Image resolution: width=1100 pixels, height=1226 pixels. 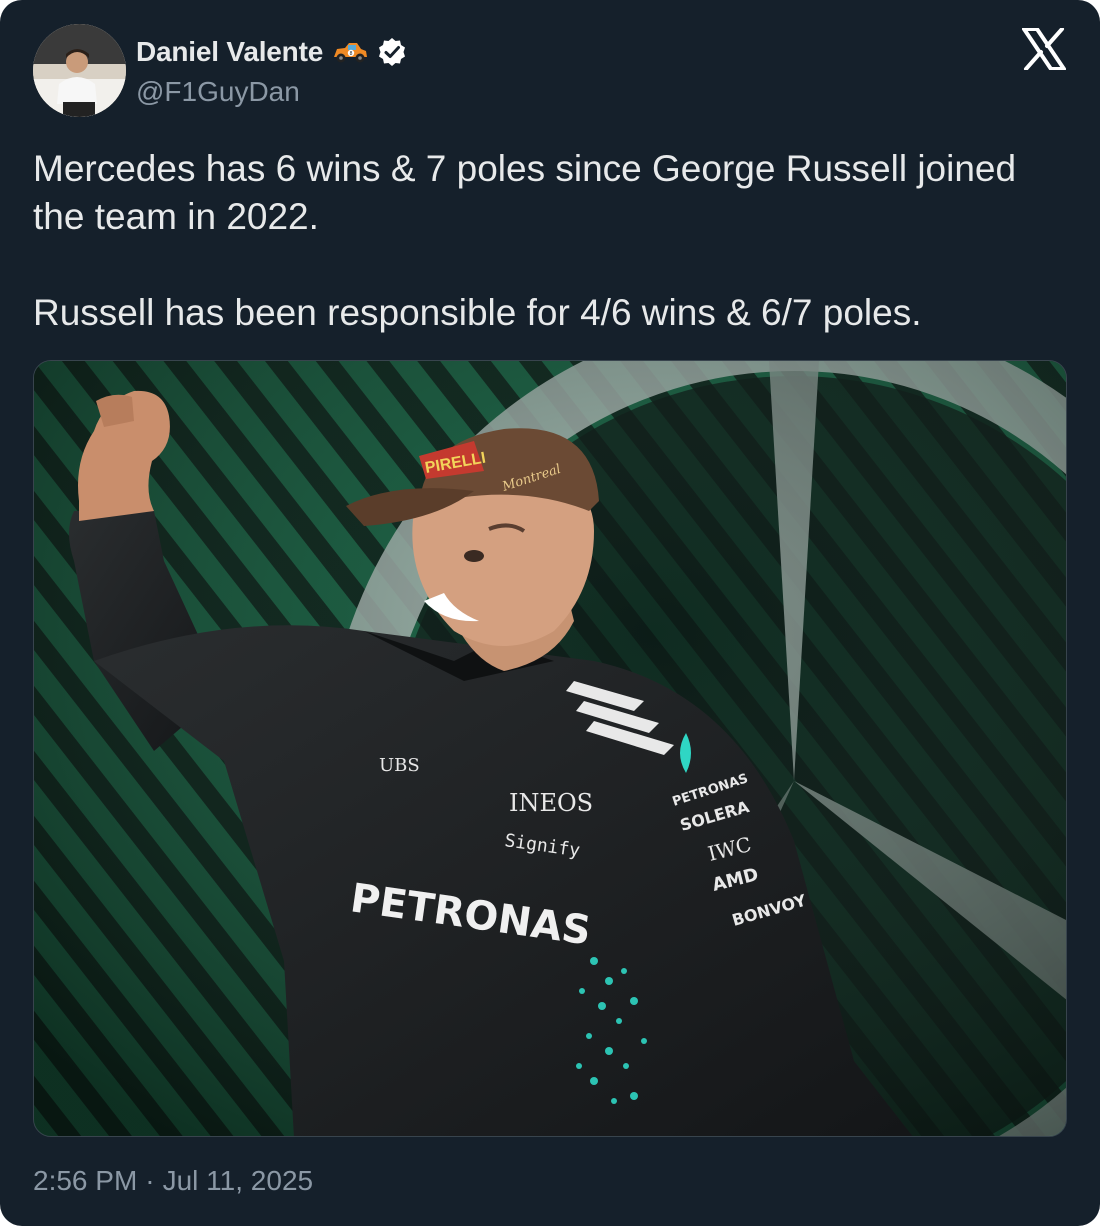 I want to click on avatar-image, so click(x=79, y=70).